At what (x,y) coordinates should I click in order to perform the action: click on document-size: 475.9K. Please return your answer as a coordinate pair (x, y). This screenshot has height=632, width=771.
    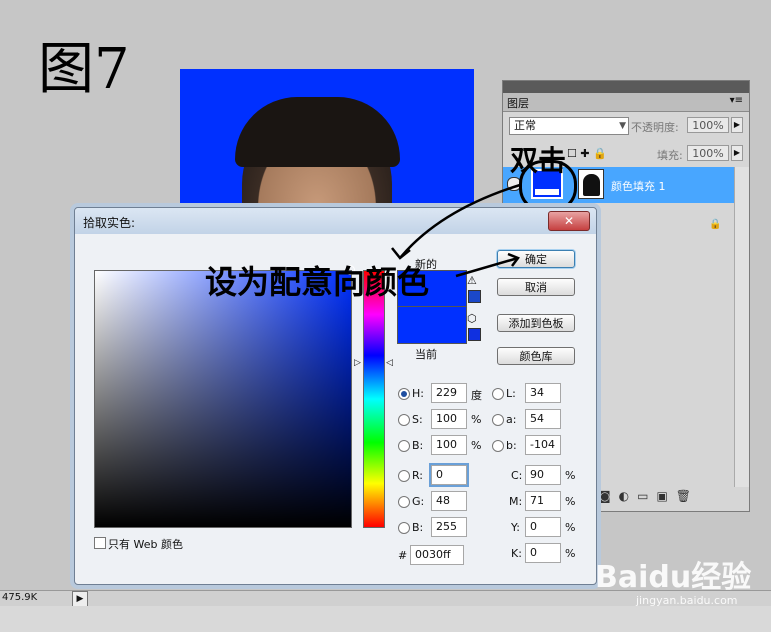
    Looking at the image, I should click on (20, 597).